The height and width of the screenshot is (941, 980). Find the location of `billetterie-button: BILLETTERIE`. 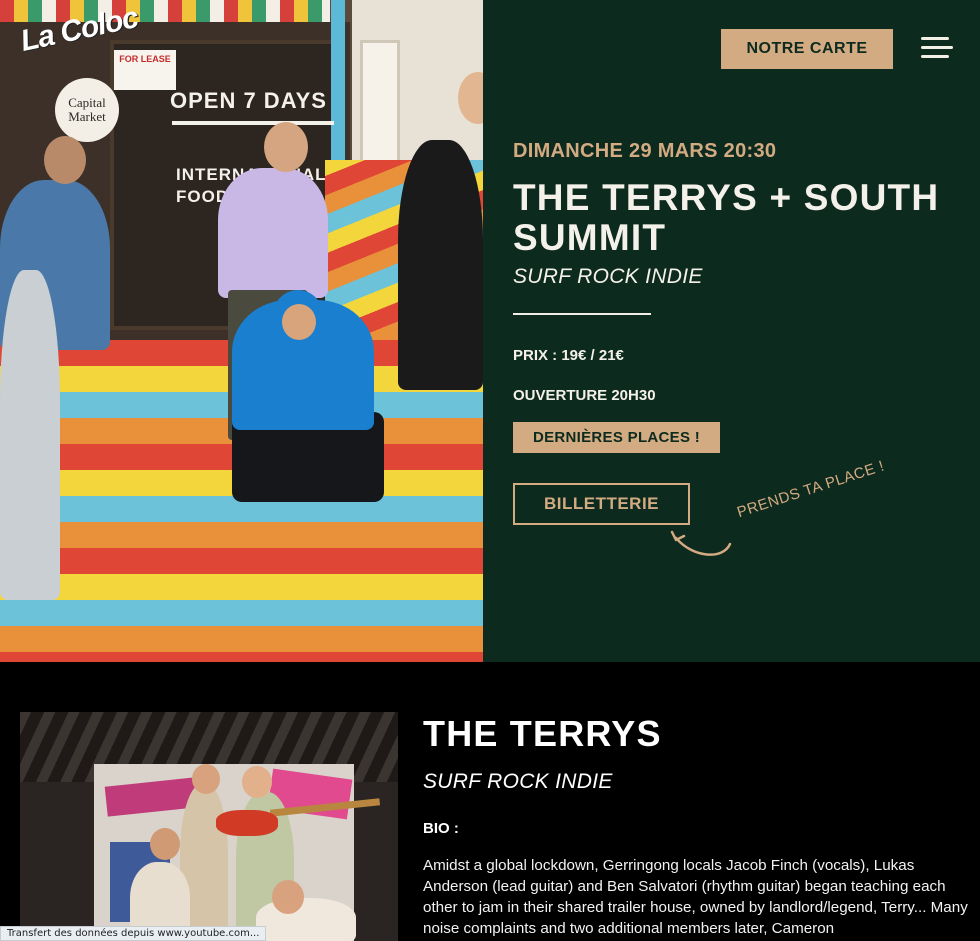

billetterie-button: BILLETTERIE is located at coordinates (601, 504).